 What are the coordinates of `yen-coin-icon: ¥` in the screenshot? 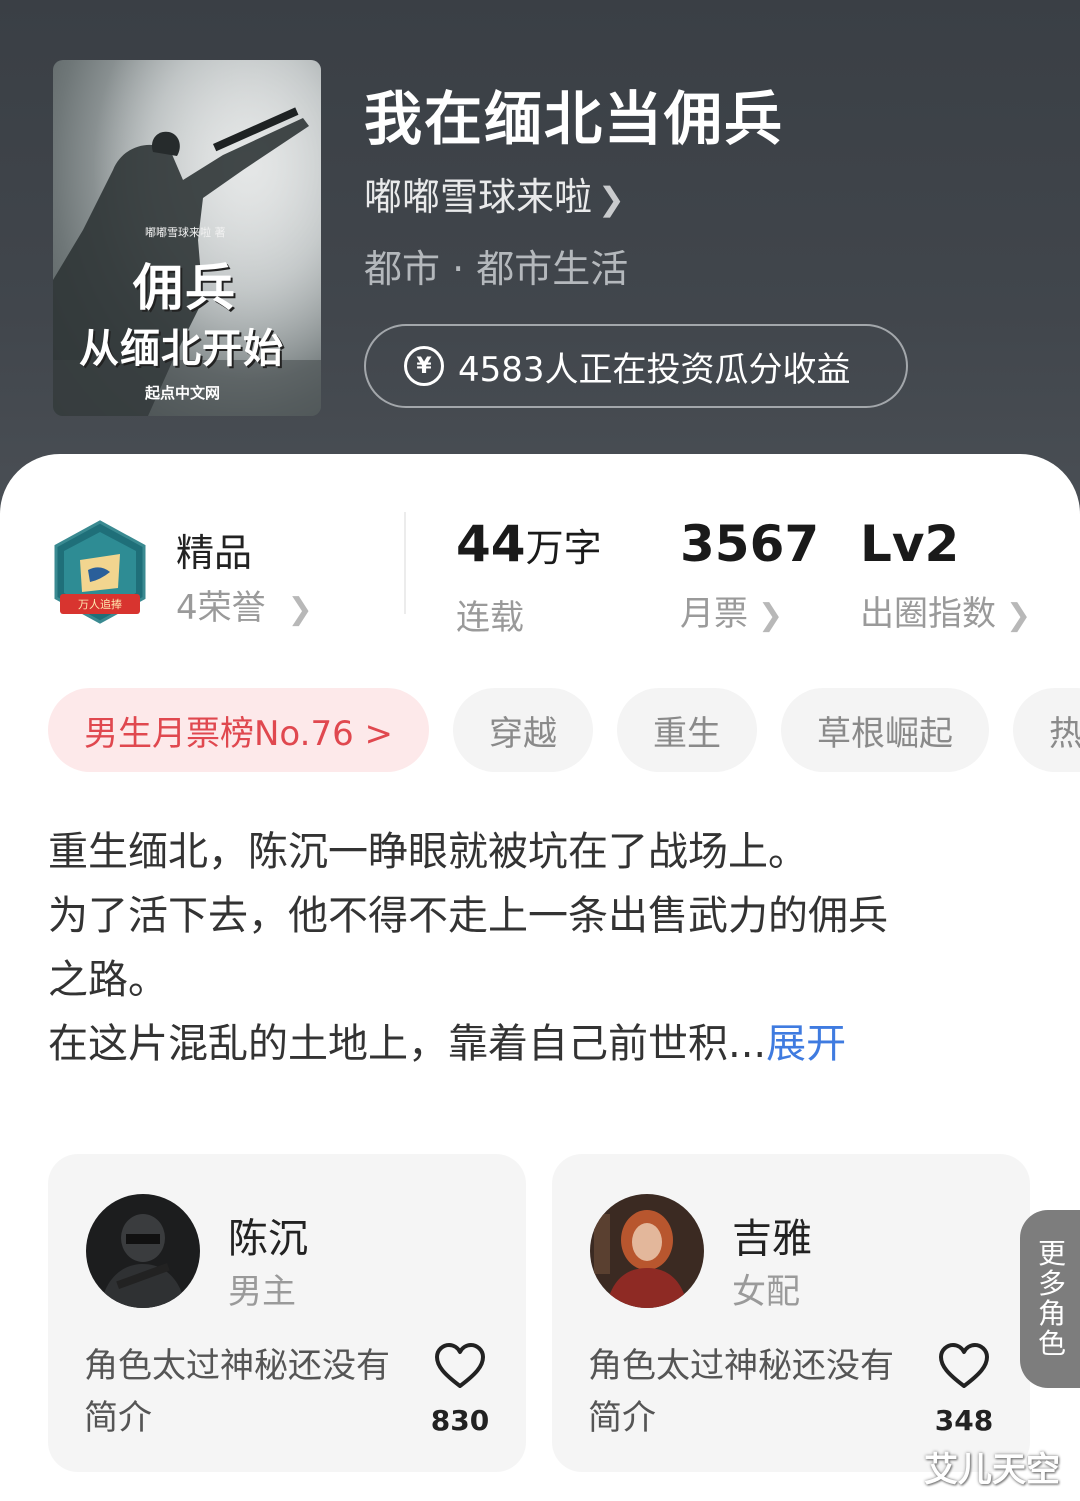 It's located at (424, 366).